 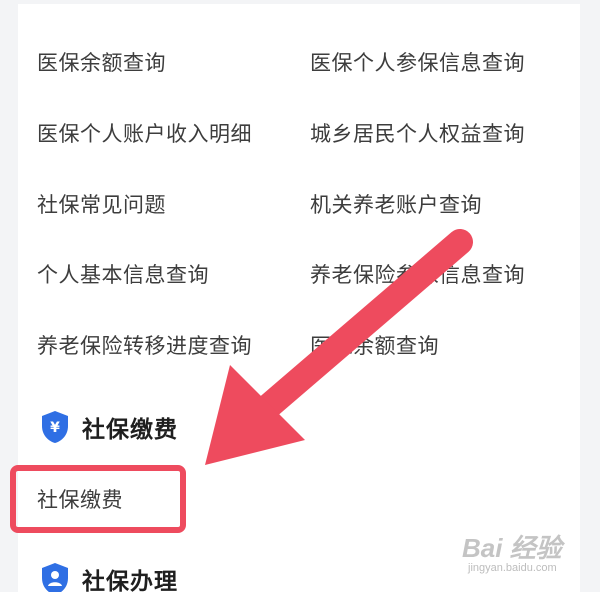 I want to click on section-title-pay: 社保缴费, so click(x=130, y=430).